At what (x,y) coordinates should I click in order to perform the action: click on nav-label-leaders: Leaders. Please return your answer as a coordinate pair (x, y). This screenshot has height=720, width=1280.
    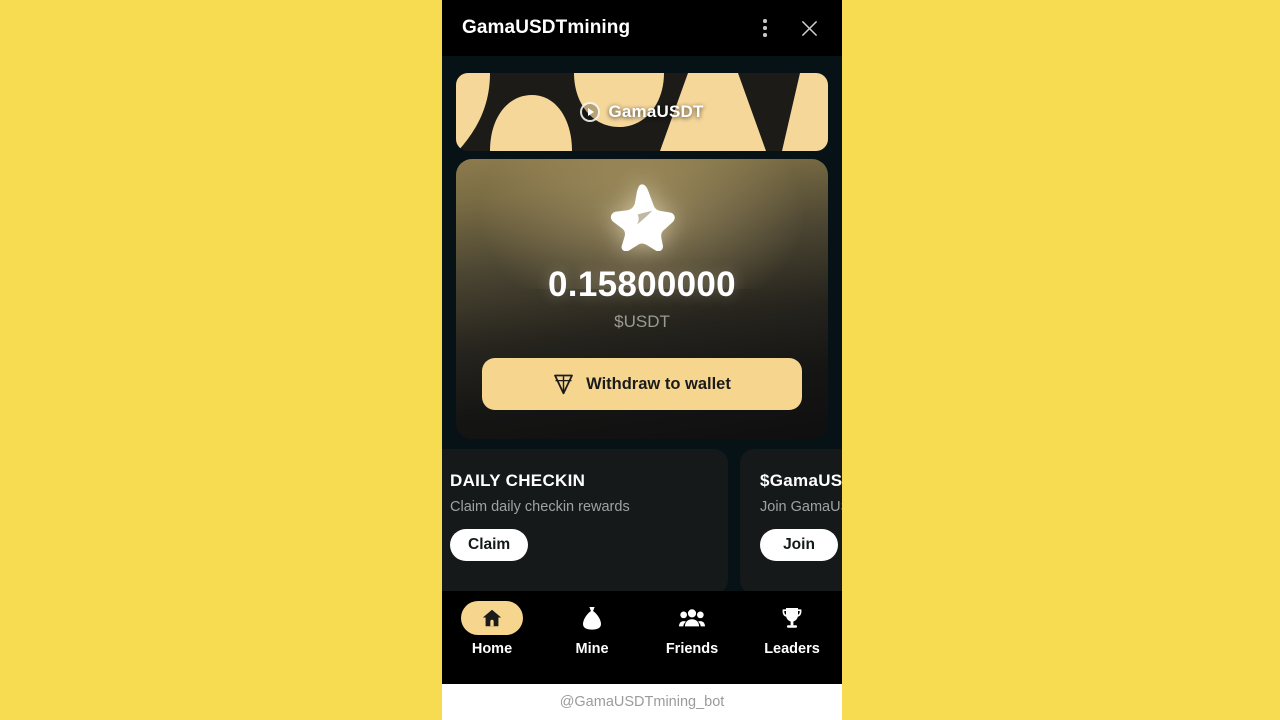
    Looking at the image, I should click on (792, 649).